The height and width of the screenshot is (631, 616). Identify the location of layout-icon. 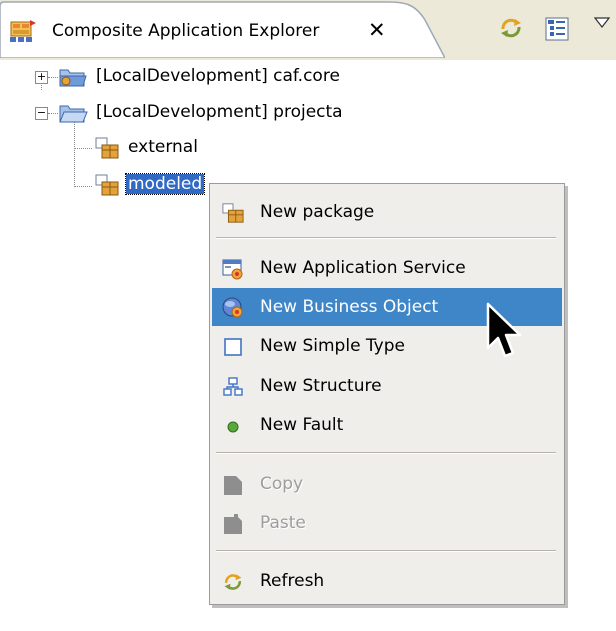
(557, 29).